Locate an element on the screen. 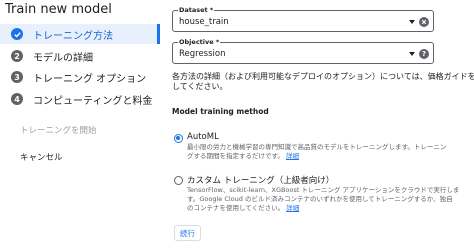 The width and height of the screenshot is (474, 252). step-label: コンピューティングと料金 is located at coordinates (93, 101).